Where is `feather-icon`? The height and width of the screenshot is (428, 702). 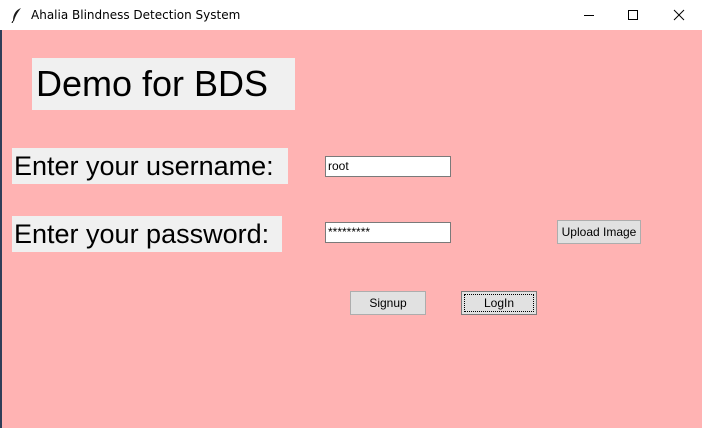
feather-icon is located at coordinates (17, 15).